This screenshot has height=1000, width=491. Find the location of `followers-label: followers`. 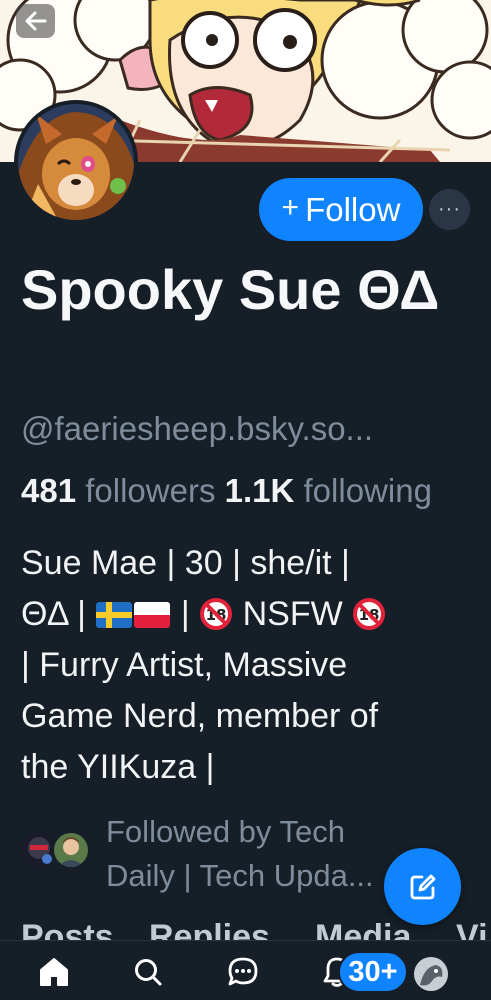

followers-label: followers is located at coordinates (150, 490).